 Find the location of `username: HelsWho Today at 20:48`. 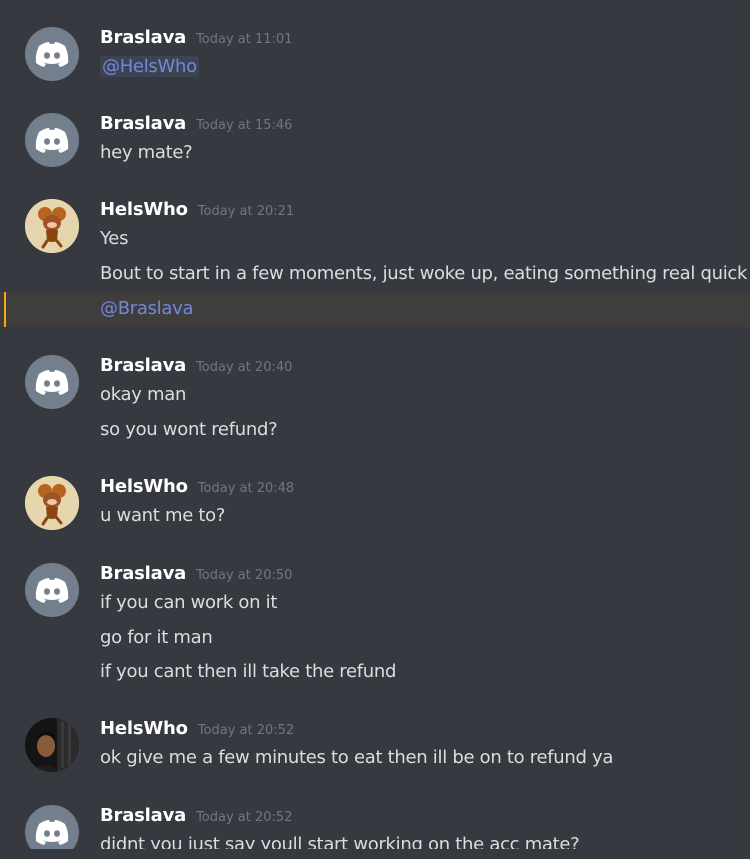

username: HelsWho Today at 20:48 is located at coordinates (197, 486).